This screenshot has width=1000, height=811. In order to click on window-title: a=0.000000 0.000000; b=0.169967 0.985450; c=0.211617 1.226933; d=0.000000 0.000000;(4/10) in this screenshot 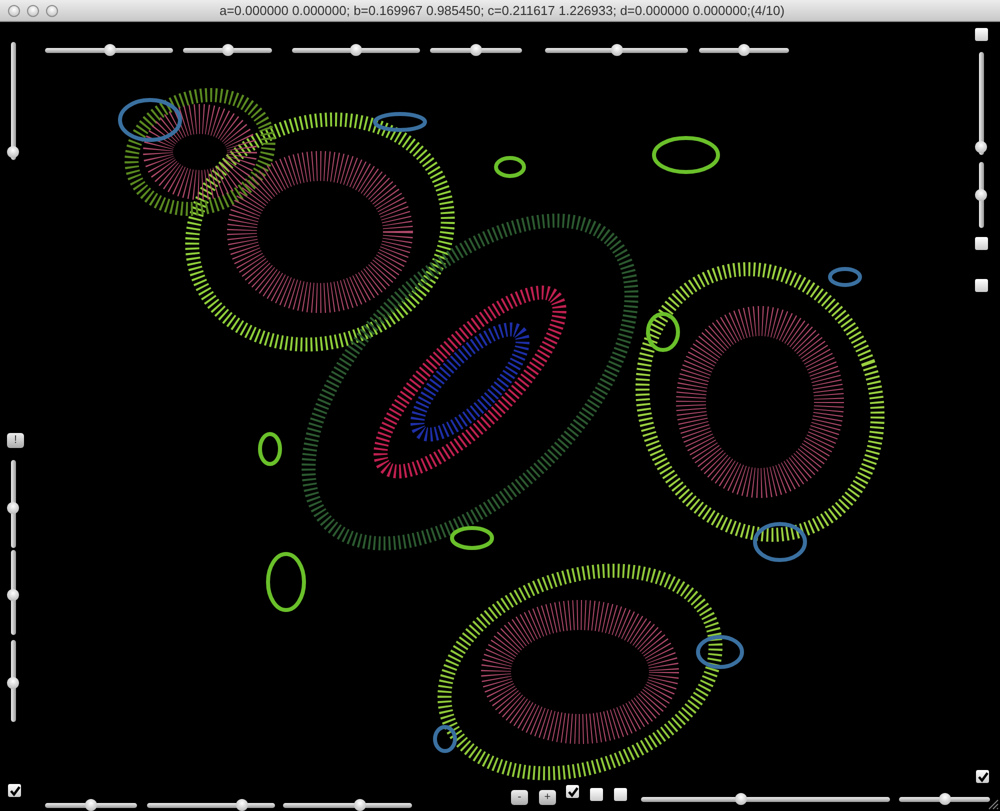, I will do `click(502, 10)`.